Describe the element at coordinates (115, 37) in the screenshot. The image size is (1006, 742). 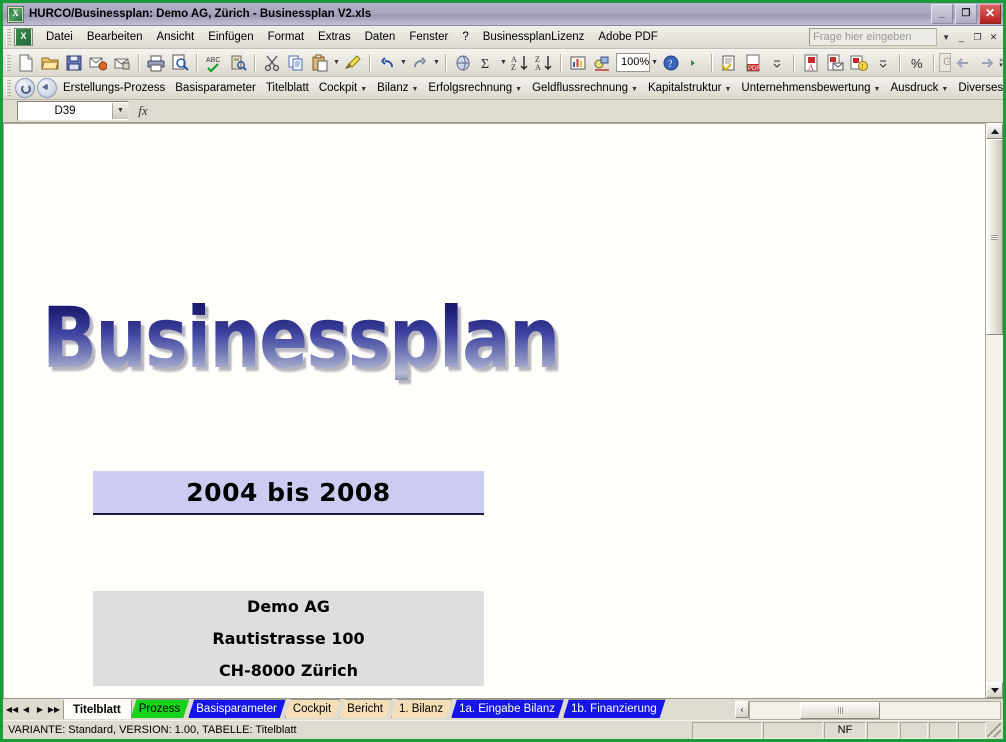
I see `menu-item-bearbeiten: Bearbeiten` at that location.